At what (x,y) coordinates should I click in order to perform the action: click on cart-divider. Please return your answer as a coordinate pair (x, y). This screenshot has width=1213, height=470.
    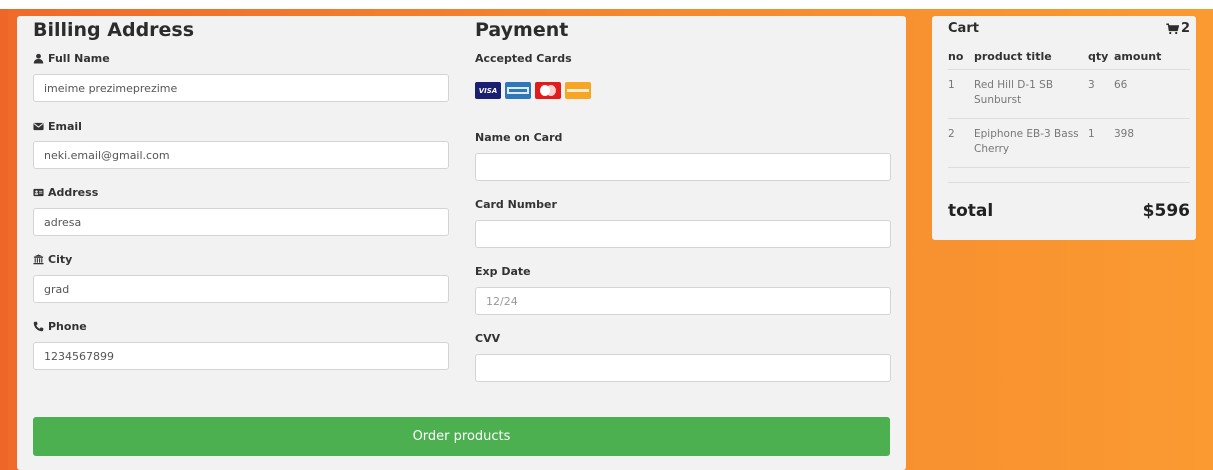
    Looking at the image, I should click on (1069, 182).